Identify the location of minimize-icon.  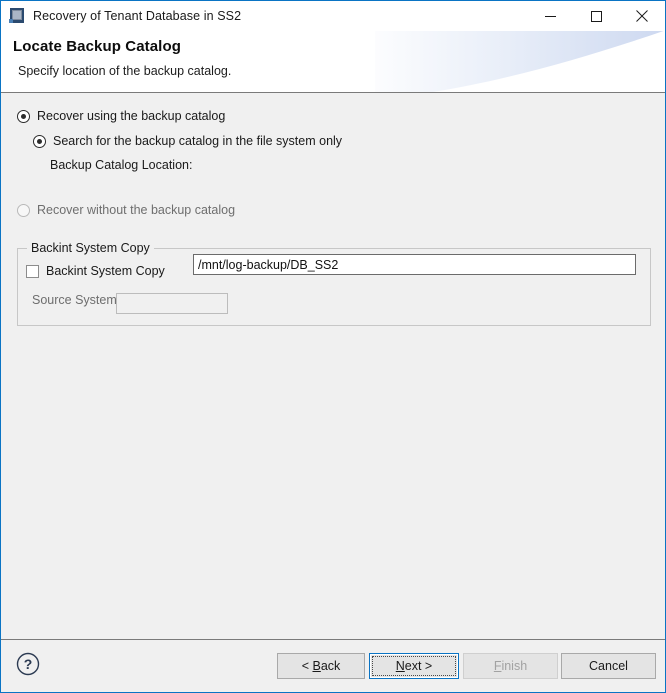
(550, 16).